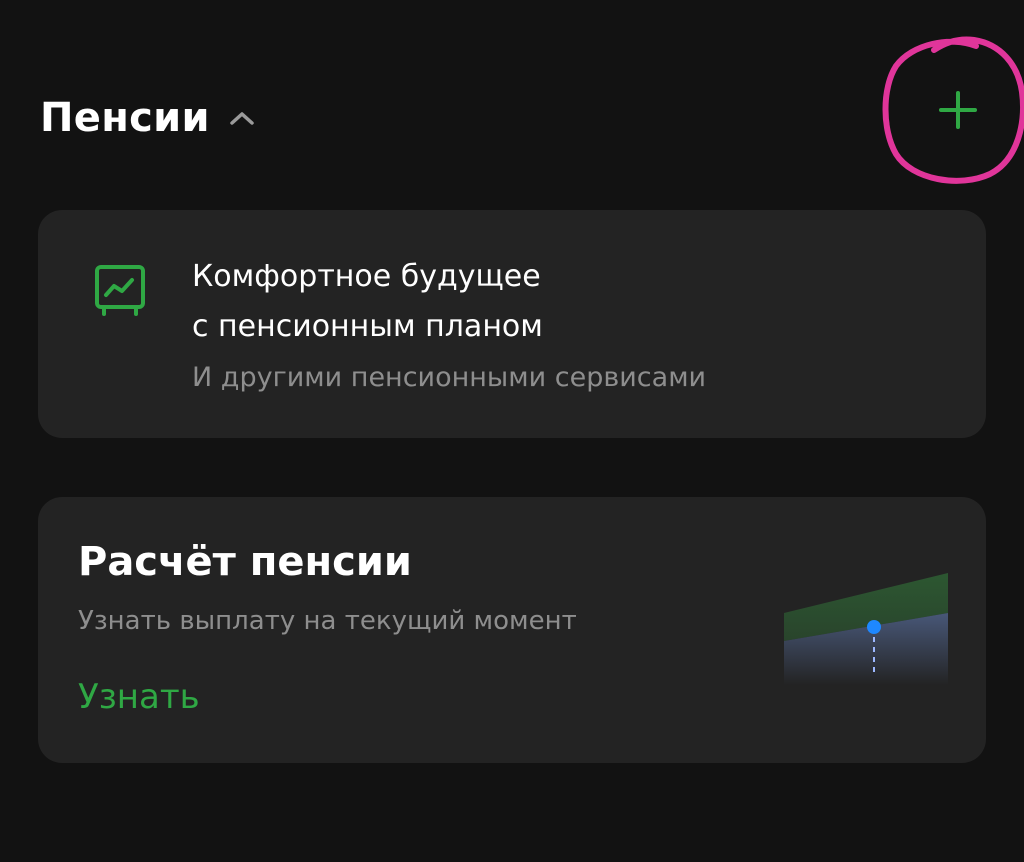 The width and height of the screenshot is (1024, 862). I want to click on chevron-up-icon, so click(242, 118).